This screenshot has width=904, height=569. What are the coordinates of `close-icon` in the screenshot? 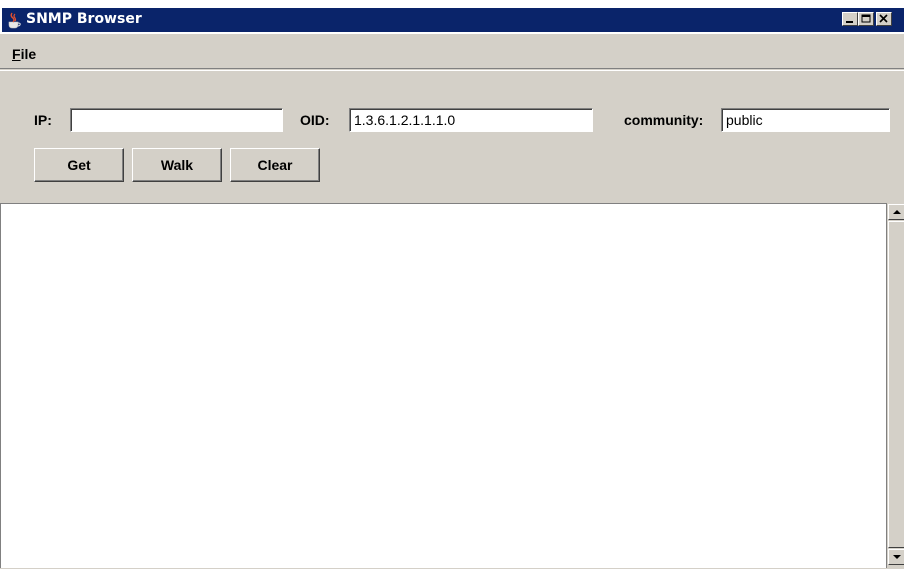 It's located at (883, 18).